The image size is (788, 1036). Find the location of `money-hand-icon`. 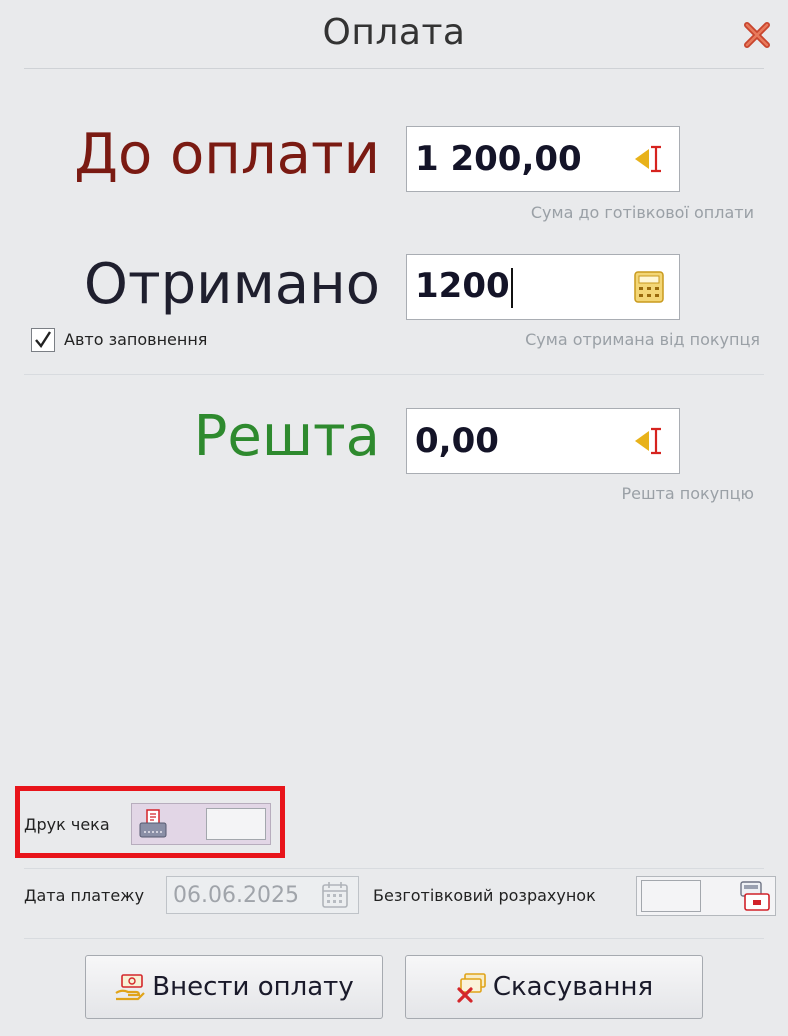

money-hand-icon is located at coordinates (130, 987).